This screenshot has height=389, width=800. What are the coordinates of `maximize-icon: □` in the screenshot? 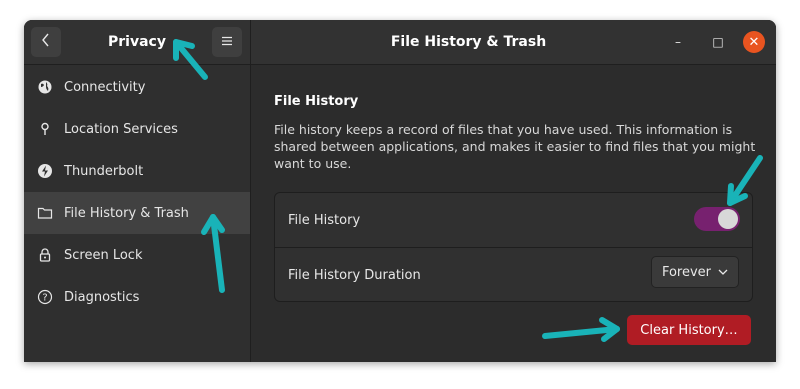 It's located at (718, 42).